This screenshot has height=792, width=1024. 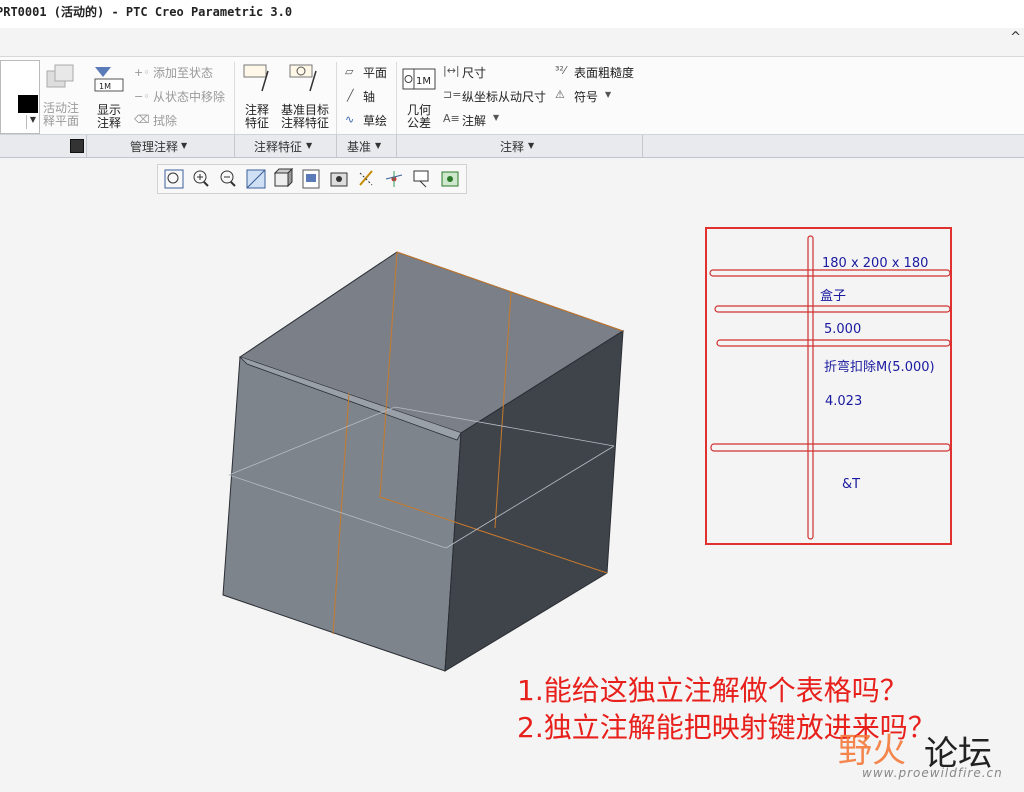 I want to click on add-to-state-button: 添加至状态, so click(x=183, y=72).